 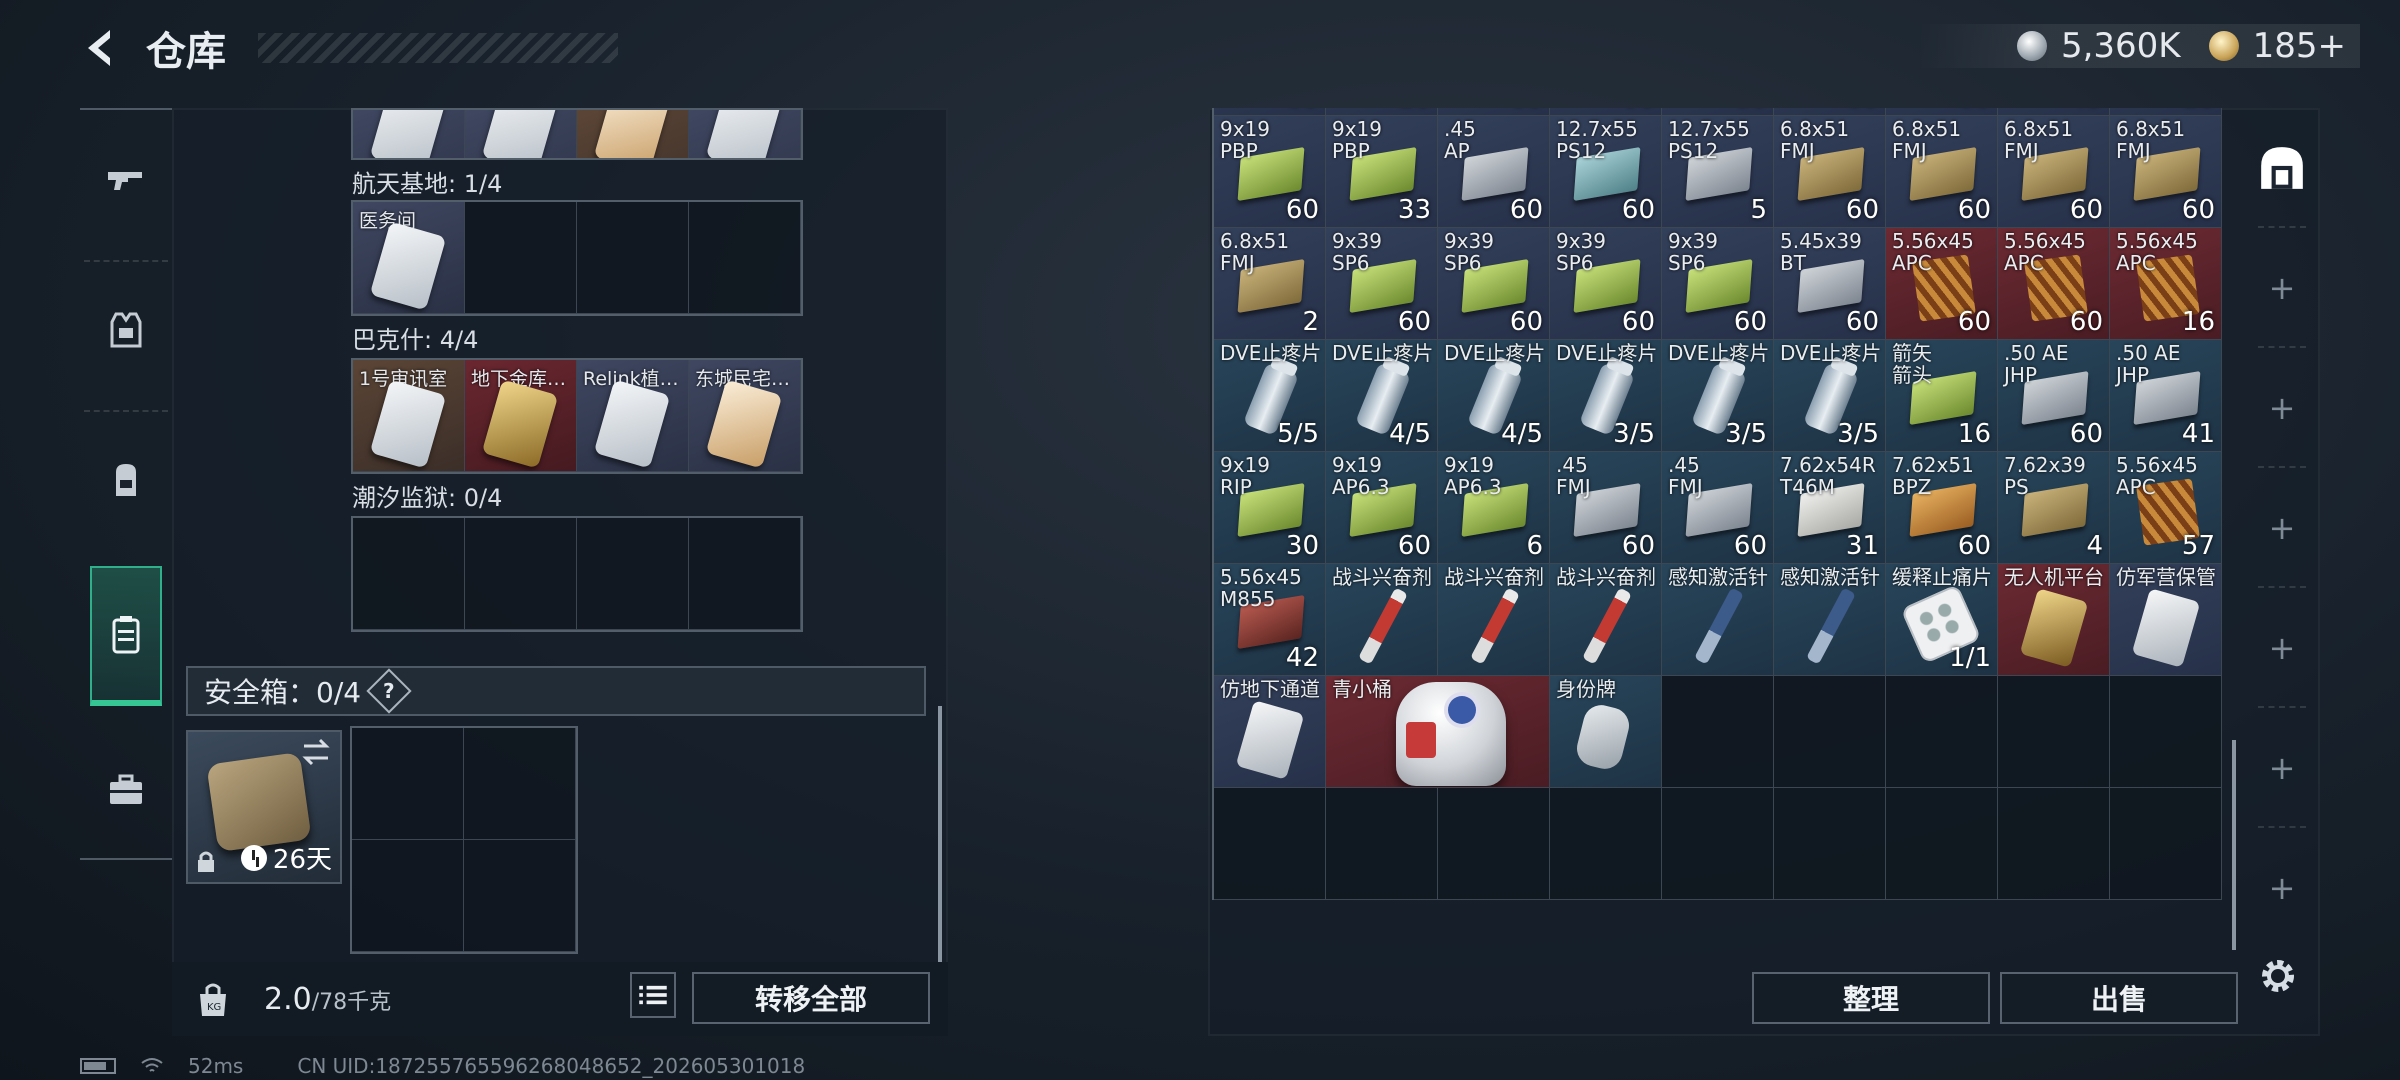 I want to click on warehouse-item: 9x19 AP6.3 60, so click(x=1382, y=508).